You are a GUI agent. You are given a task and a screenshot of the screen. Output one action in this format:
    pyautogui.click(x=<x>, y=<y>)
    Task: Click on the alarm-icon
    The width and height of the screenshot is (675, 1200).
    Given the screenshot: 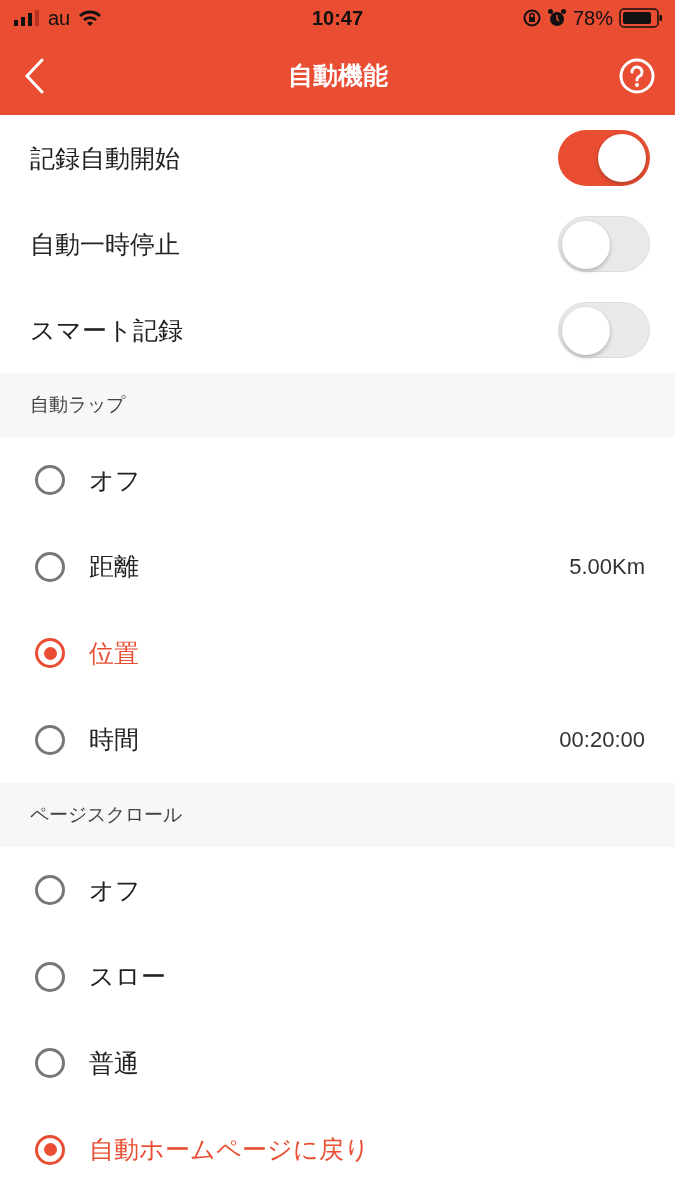 What is the action you would take?
    pyautogui.click(x=556, y=18)
    